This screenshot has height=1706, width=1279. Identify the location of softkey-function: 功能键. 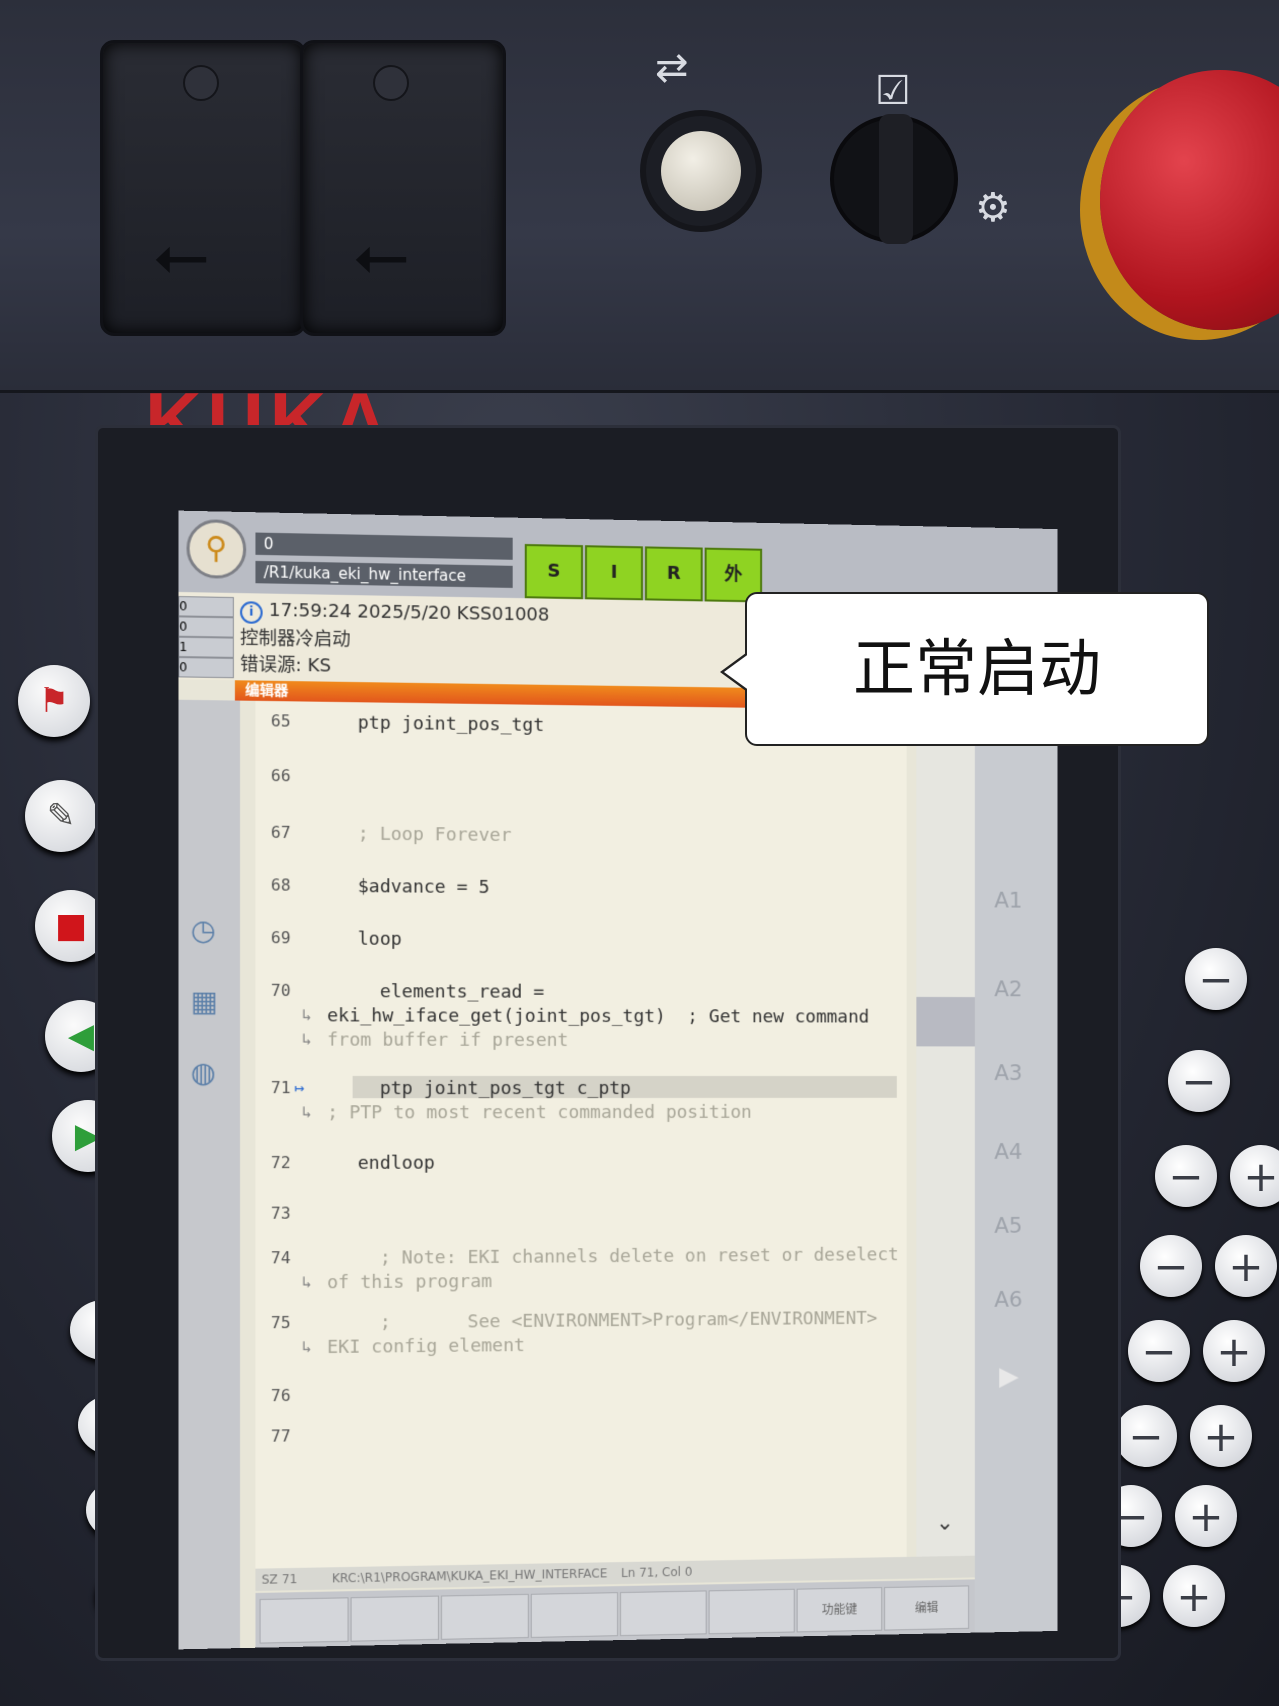
(839, 1609).